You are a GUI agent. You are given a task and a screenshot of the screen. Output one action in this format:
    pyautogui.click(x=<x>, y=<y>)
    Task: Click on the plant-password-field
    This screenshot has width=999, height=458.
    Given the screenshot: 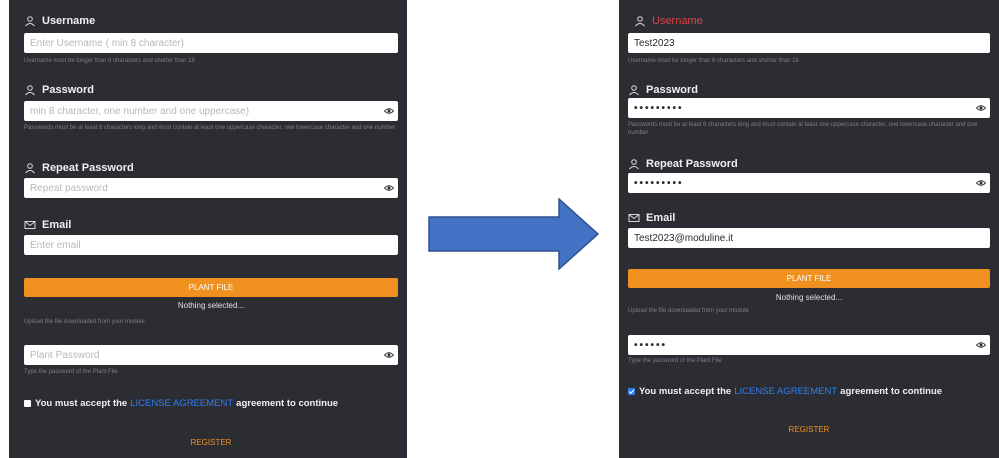 What is the action you would take?
    pyautogui.click(x=211, y=355)
    